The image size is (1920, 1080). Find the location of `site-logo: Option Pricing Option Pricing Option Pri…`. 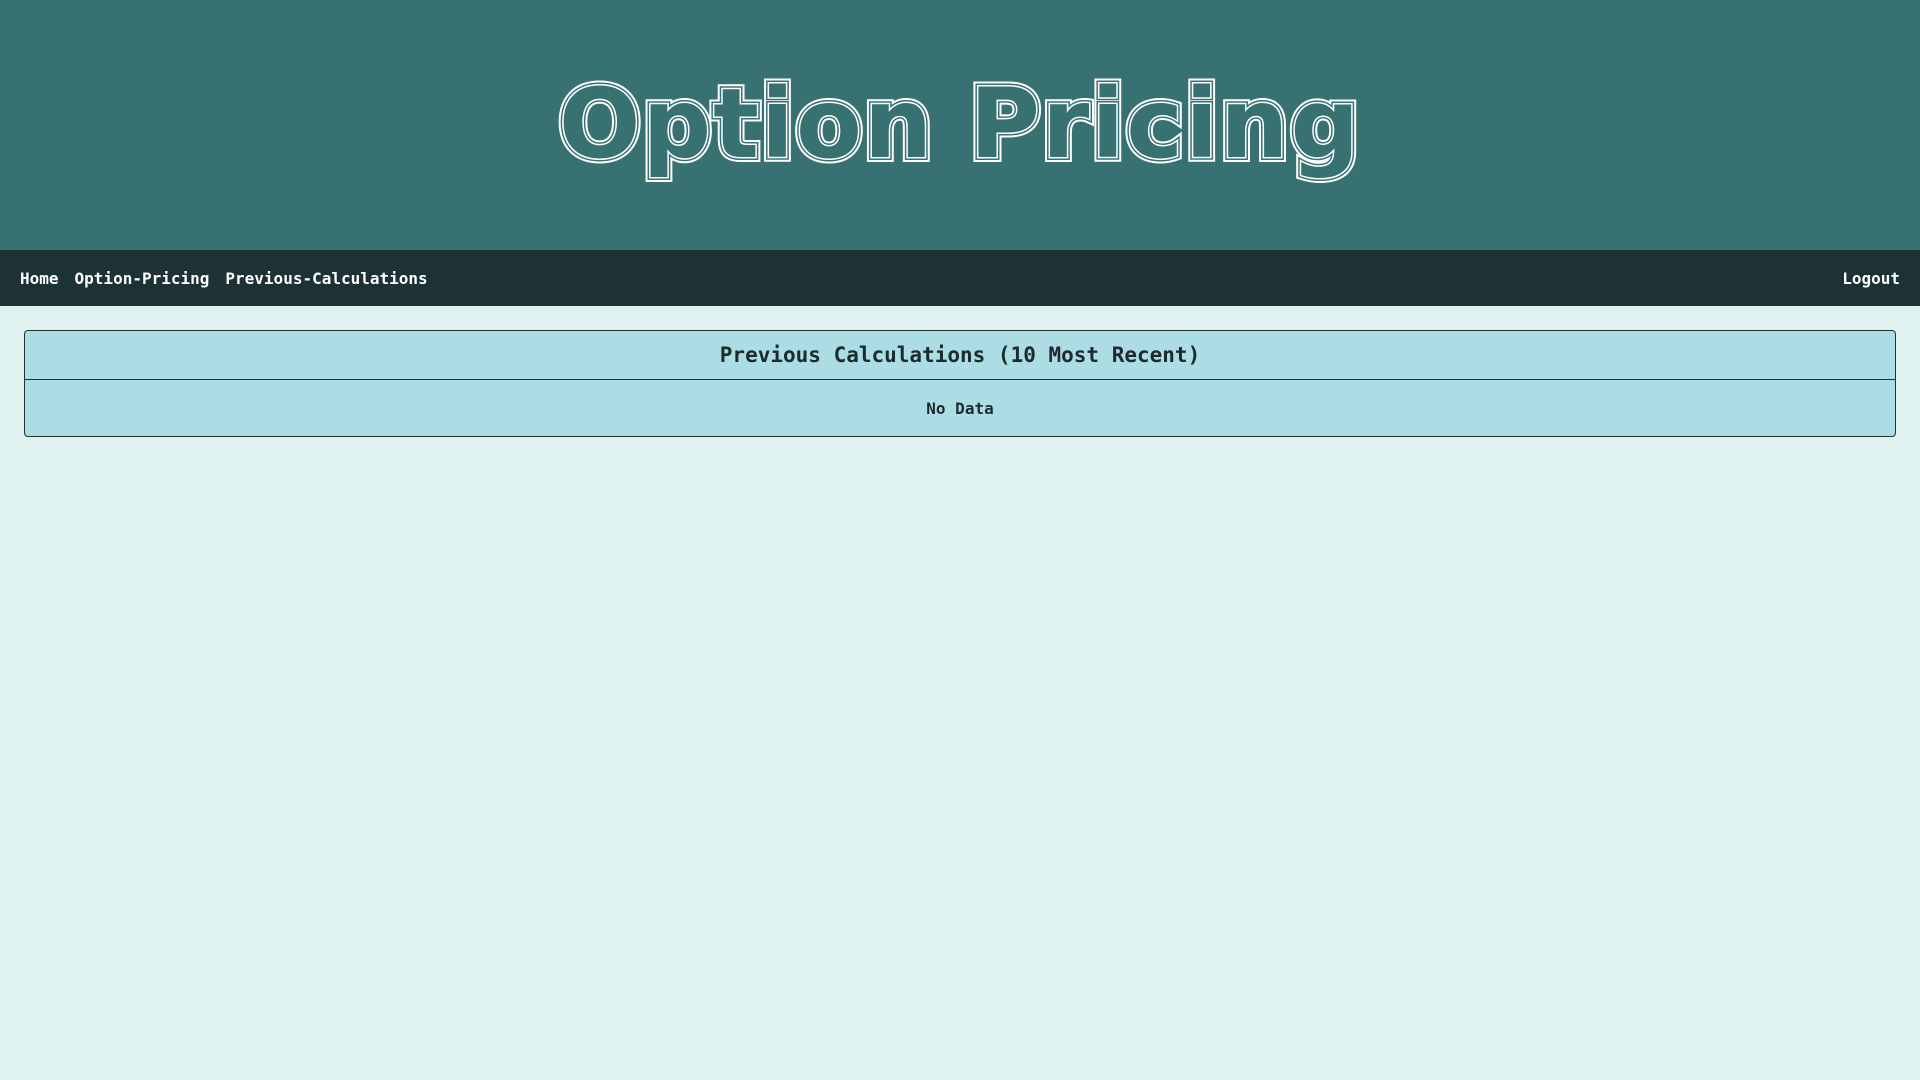

site-logo: Option Pricing Option Pricing Option Pri… is located at coordinates (959, 125).